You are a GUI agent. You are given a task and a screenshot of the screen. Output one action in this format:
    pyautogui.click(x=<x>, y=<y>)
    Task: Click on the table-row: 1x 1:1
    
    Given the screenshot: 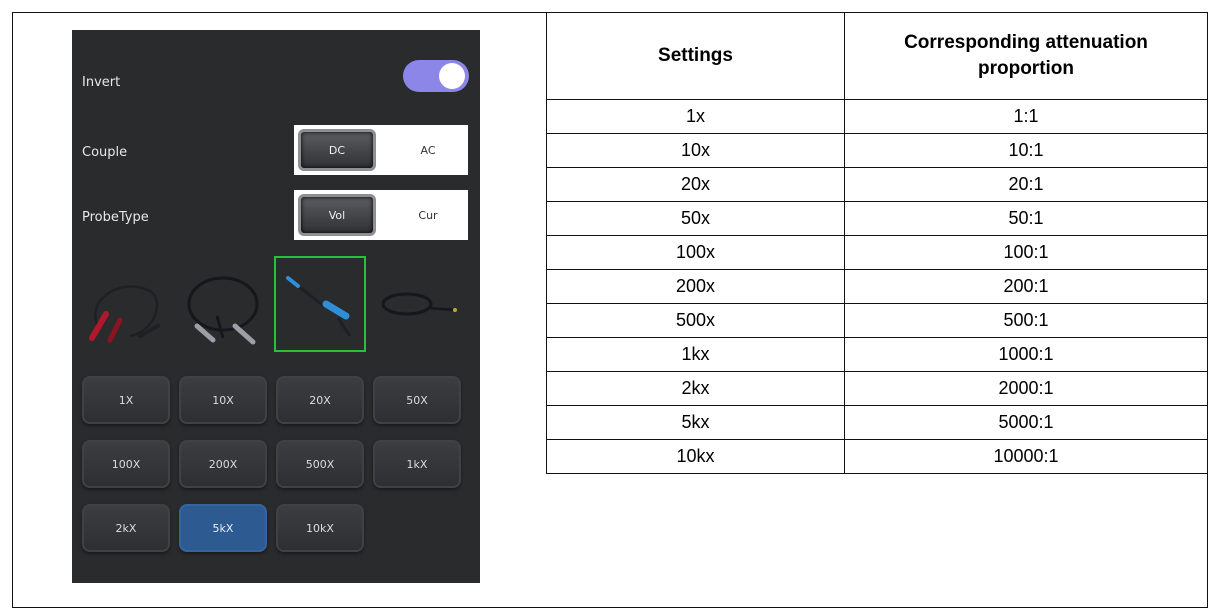 What is the action you would take?
    pyautogui.click(x=877, y=116)
    